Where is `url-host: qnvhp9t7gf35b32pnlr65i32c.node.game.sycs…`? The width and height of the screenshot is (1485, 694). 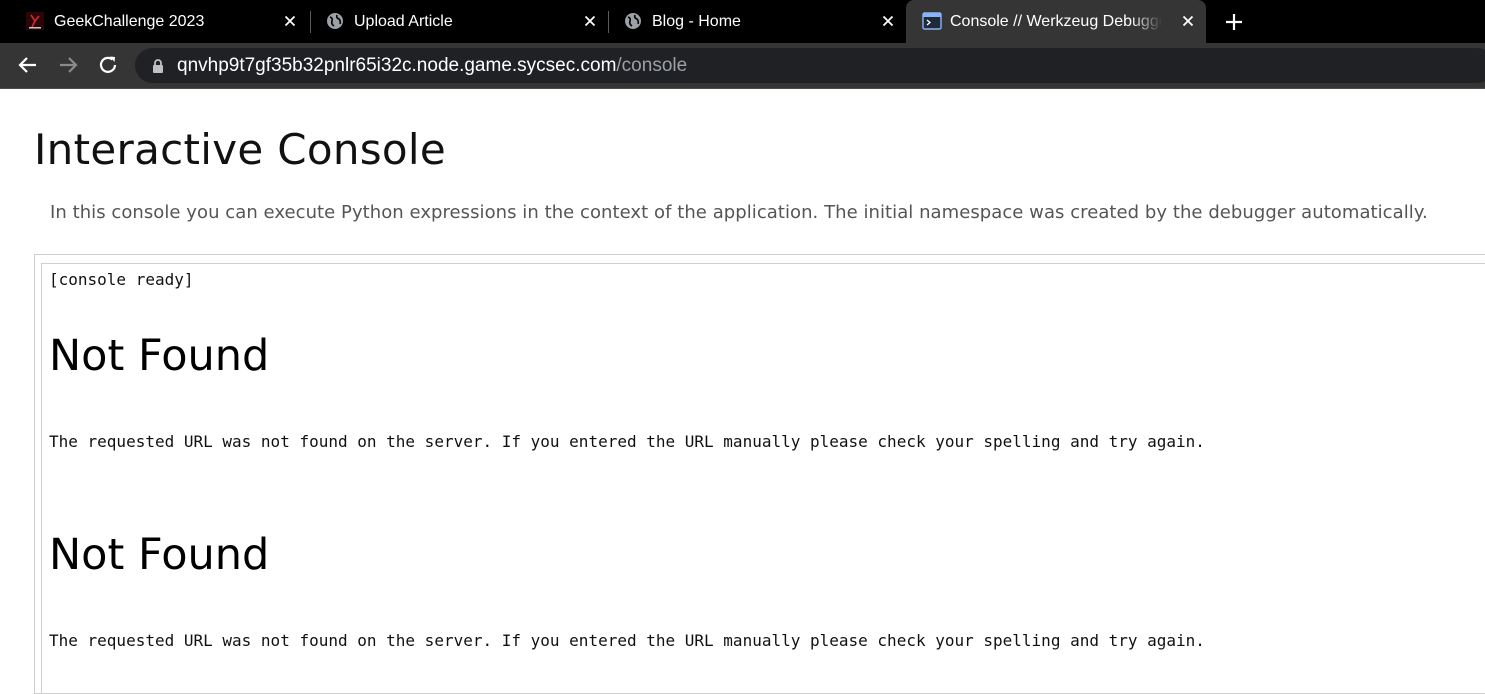 url-host: qnvhp9t7gf35b32pnlr65i32c.node.game.sycs… is located at coordinates (397, 65).